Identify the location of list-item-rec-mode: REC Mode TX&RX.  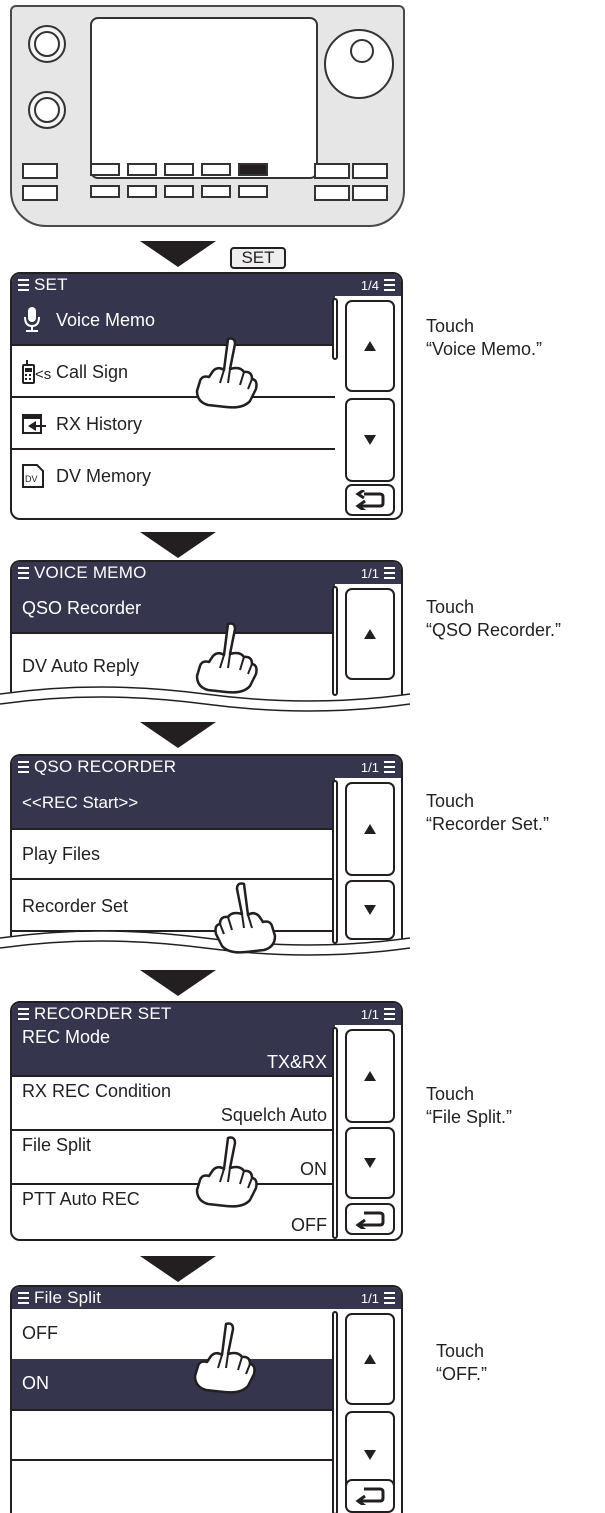
(173, 1051).